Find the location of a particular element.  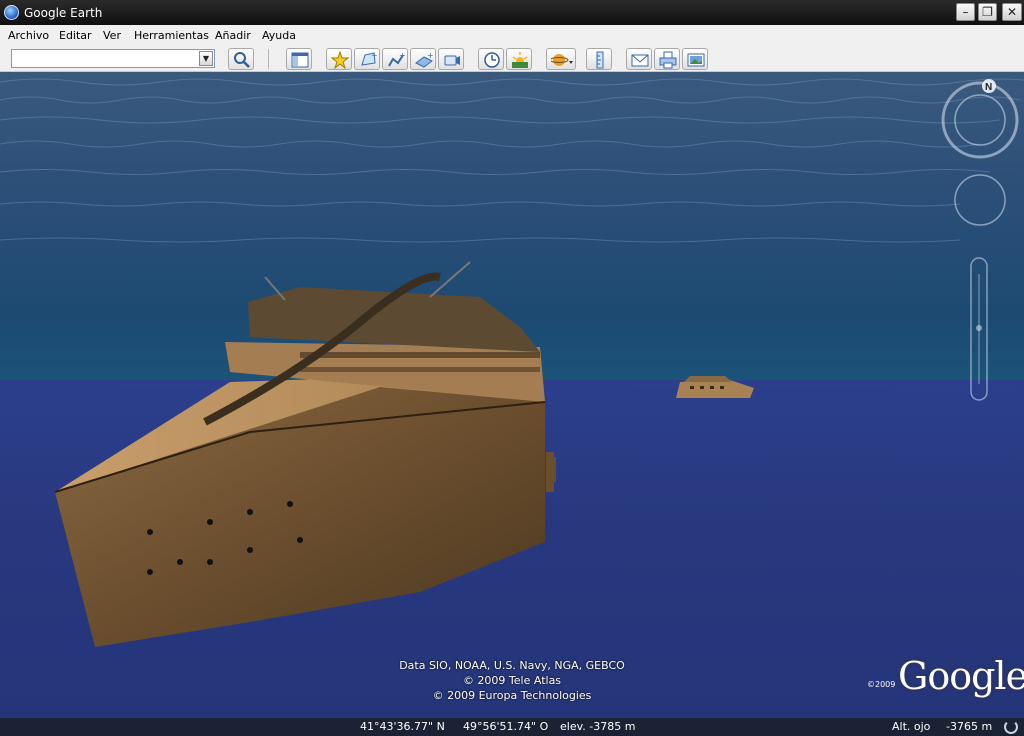

placemark-button is located at coordinates (339, 59).